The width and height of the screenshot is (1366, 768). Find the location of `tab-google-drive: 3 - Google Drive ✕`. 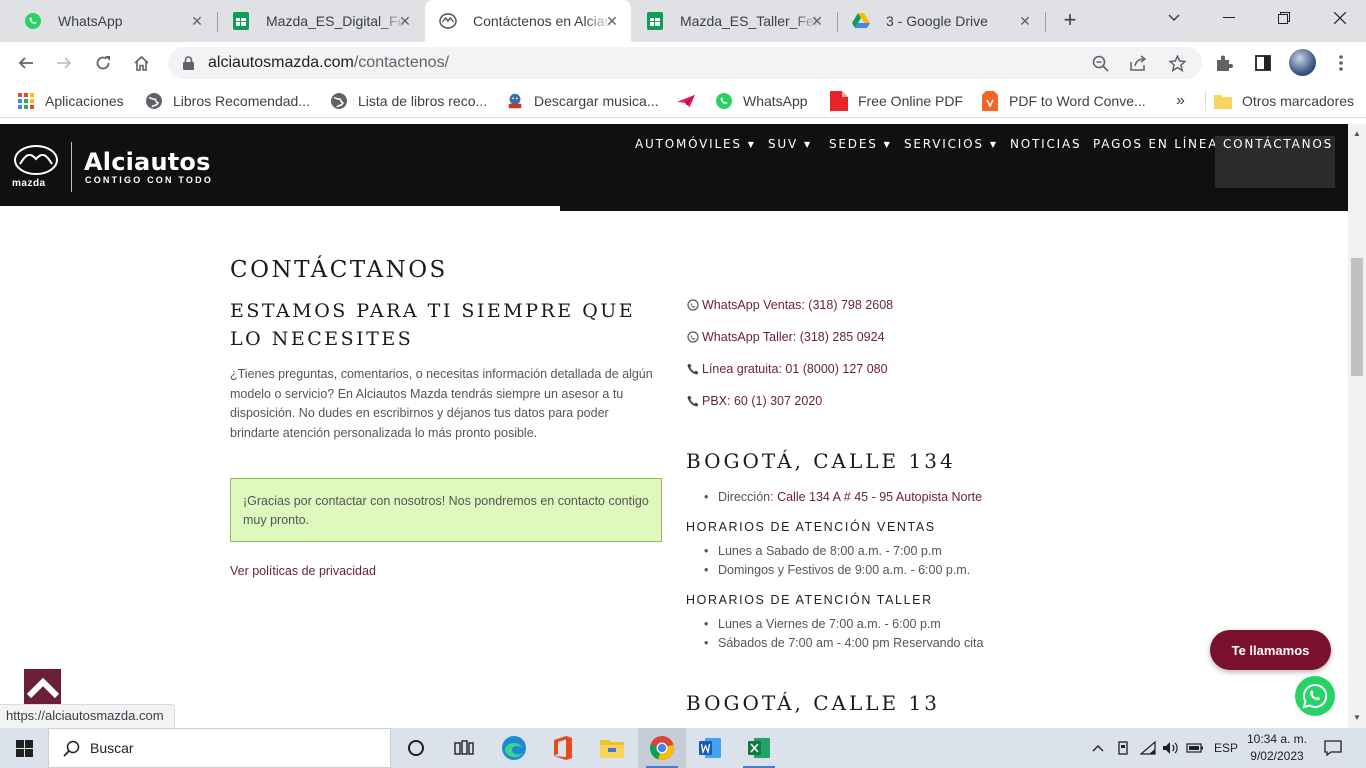

tab-google-drive: 3 - Google Drive ✕ is located at coordinates (941, 21).